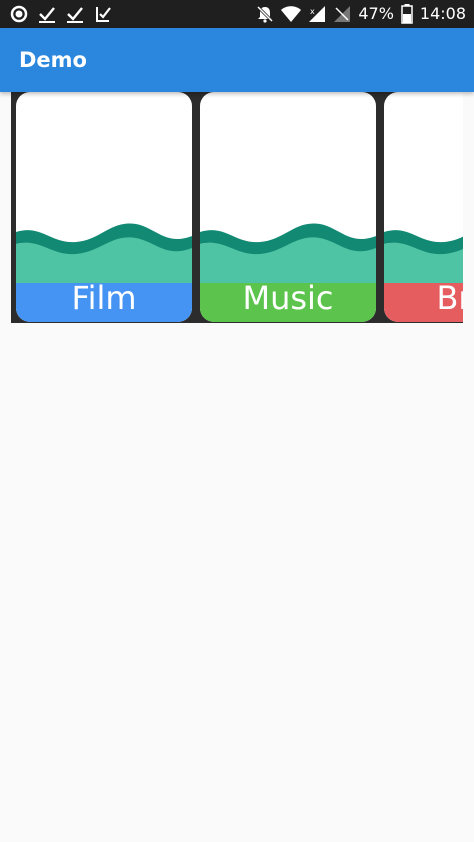  I want to click on card-label: Music, so click(288, 298).